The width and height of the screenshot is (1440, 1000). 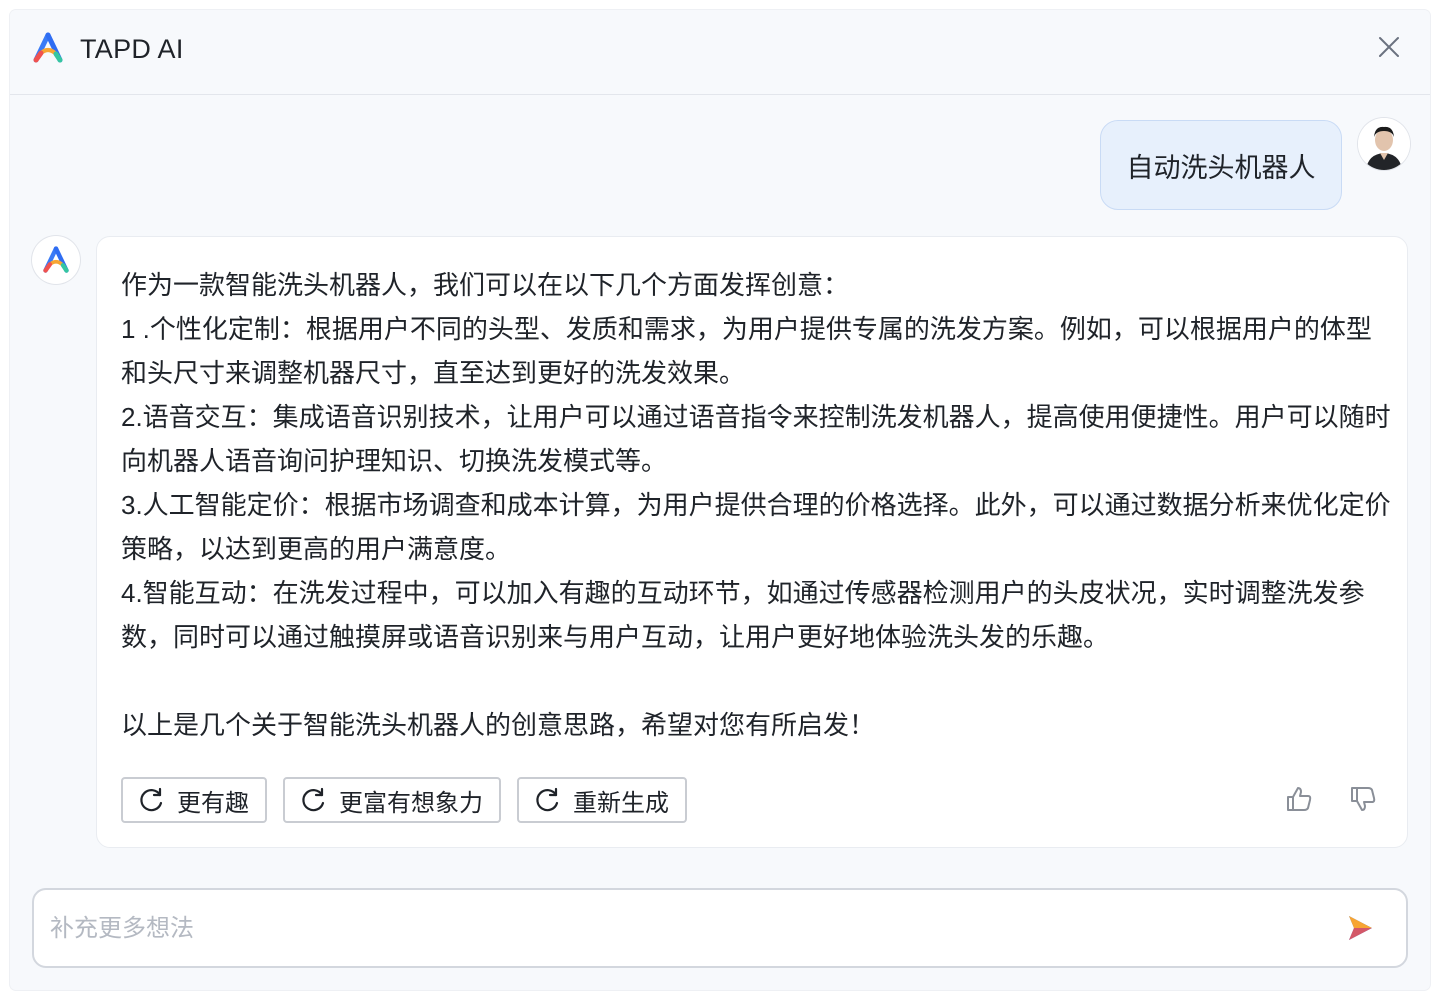 I want to click on ai-avatar, so click(x=56, y=260).